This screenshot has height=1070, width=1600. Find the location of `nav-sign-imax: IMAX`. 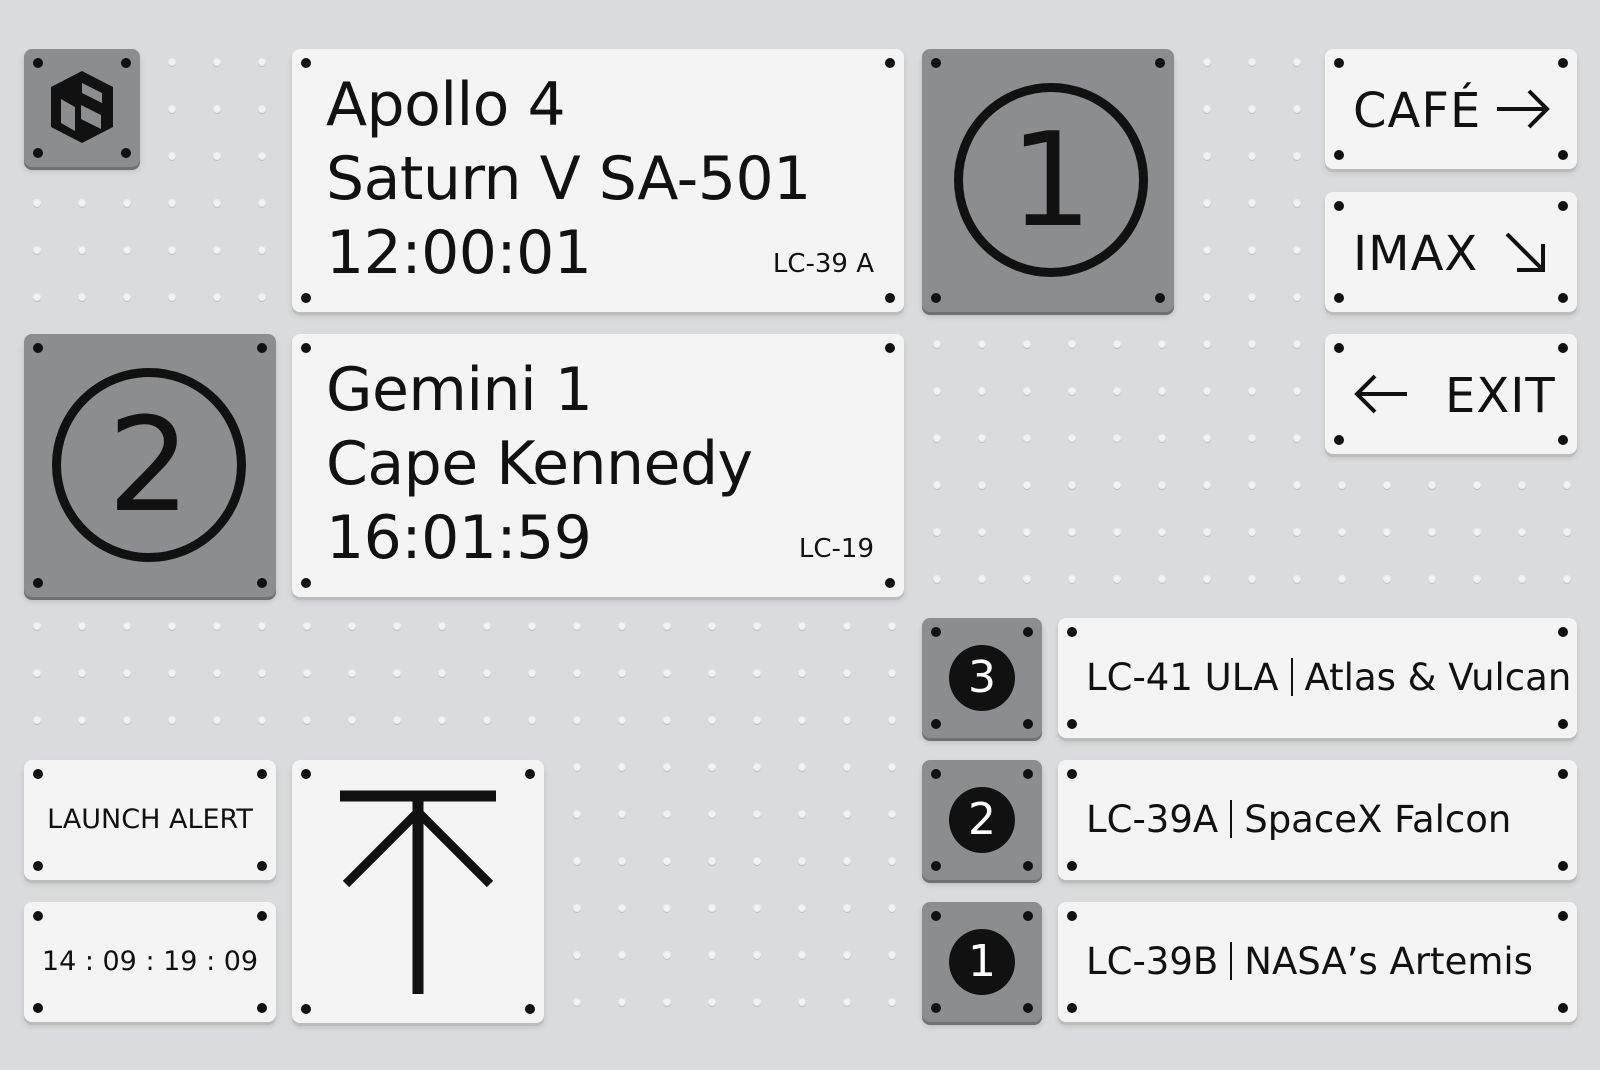

nav-sign-imax: IMAX is located at coordinates (1451, 252).